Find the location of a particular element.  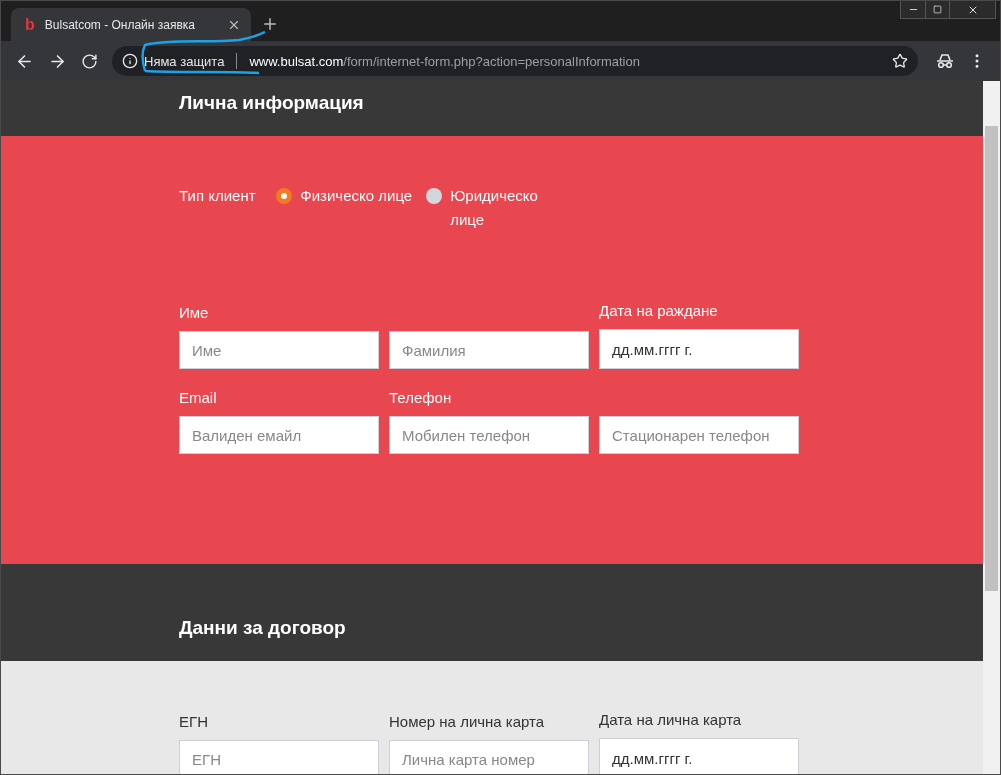

section-title: Лична информация is located at coordinates (271, 103).